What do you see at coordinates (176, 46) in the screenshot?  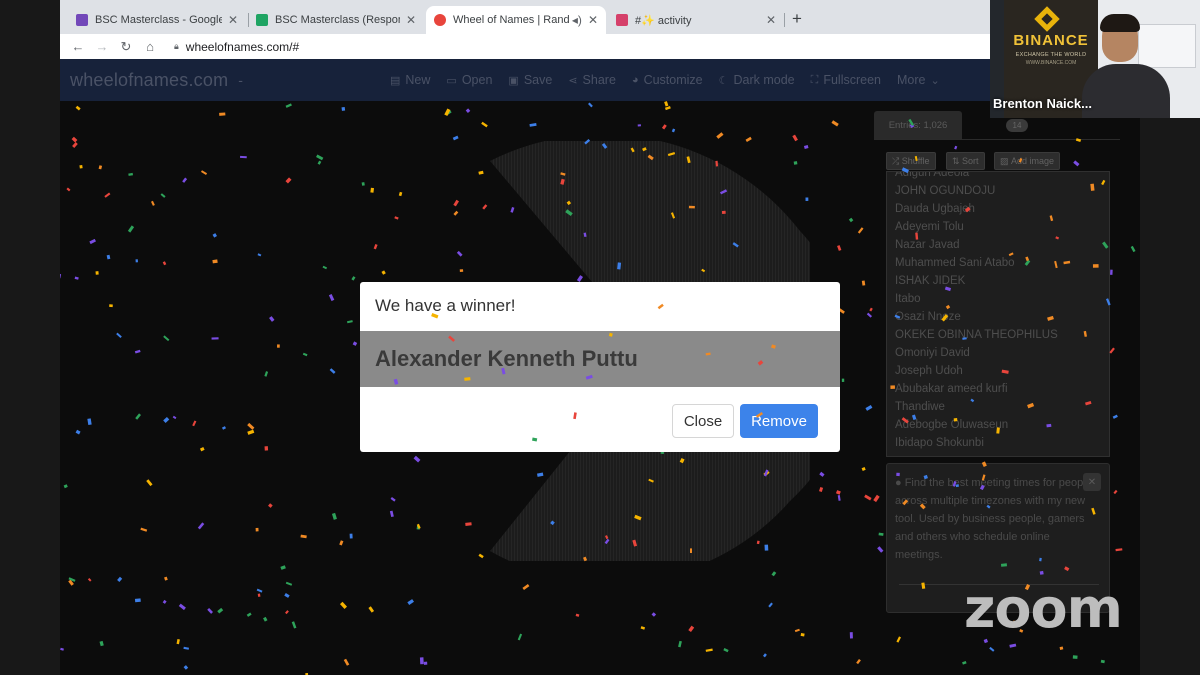 I see `lock-icon: 🔒︎` at bounding box center [176, 46].